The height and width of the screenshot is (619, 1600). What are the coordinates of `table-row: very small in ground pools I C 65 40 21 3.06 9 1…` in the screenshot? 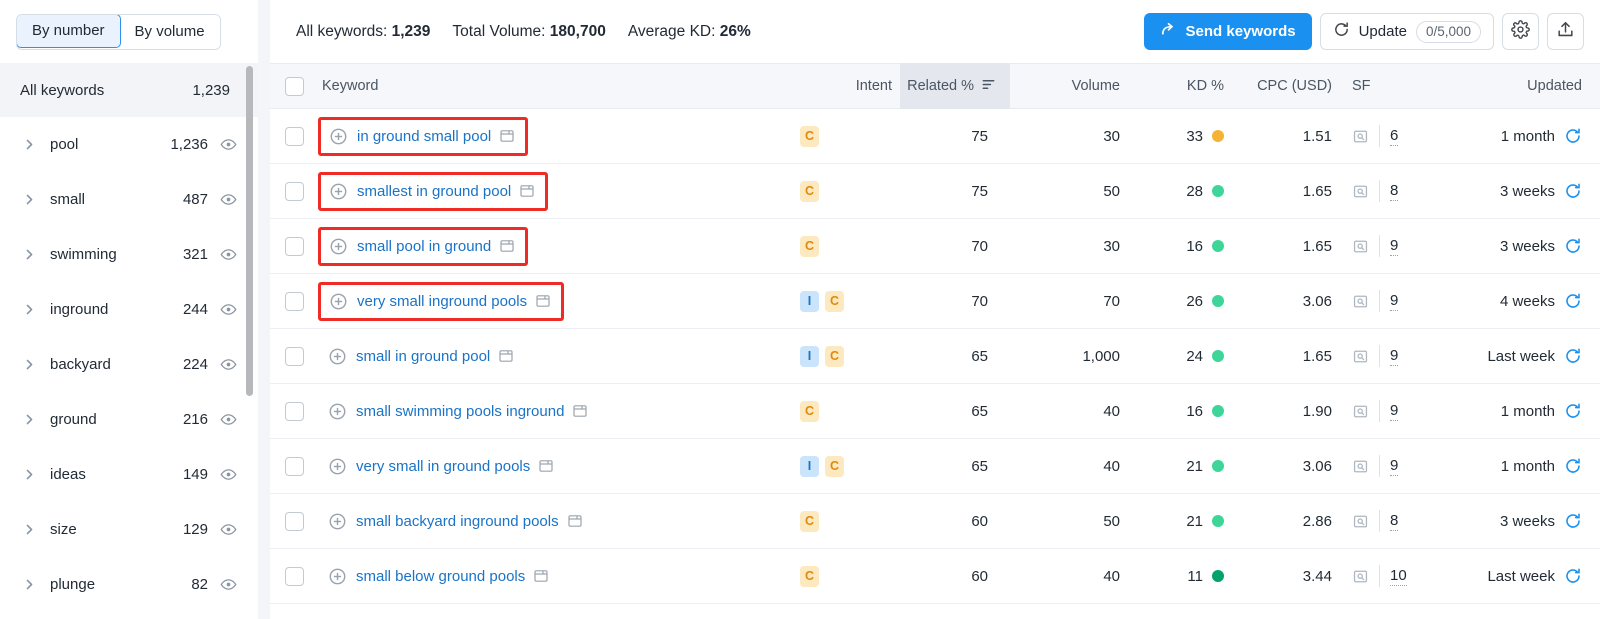 It's located at (935, 466).